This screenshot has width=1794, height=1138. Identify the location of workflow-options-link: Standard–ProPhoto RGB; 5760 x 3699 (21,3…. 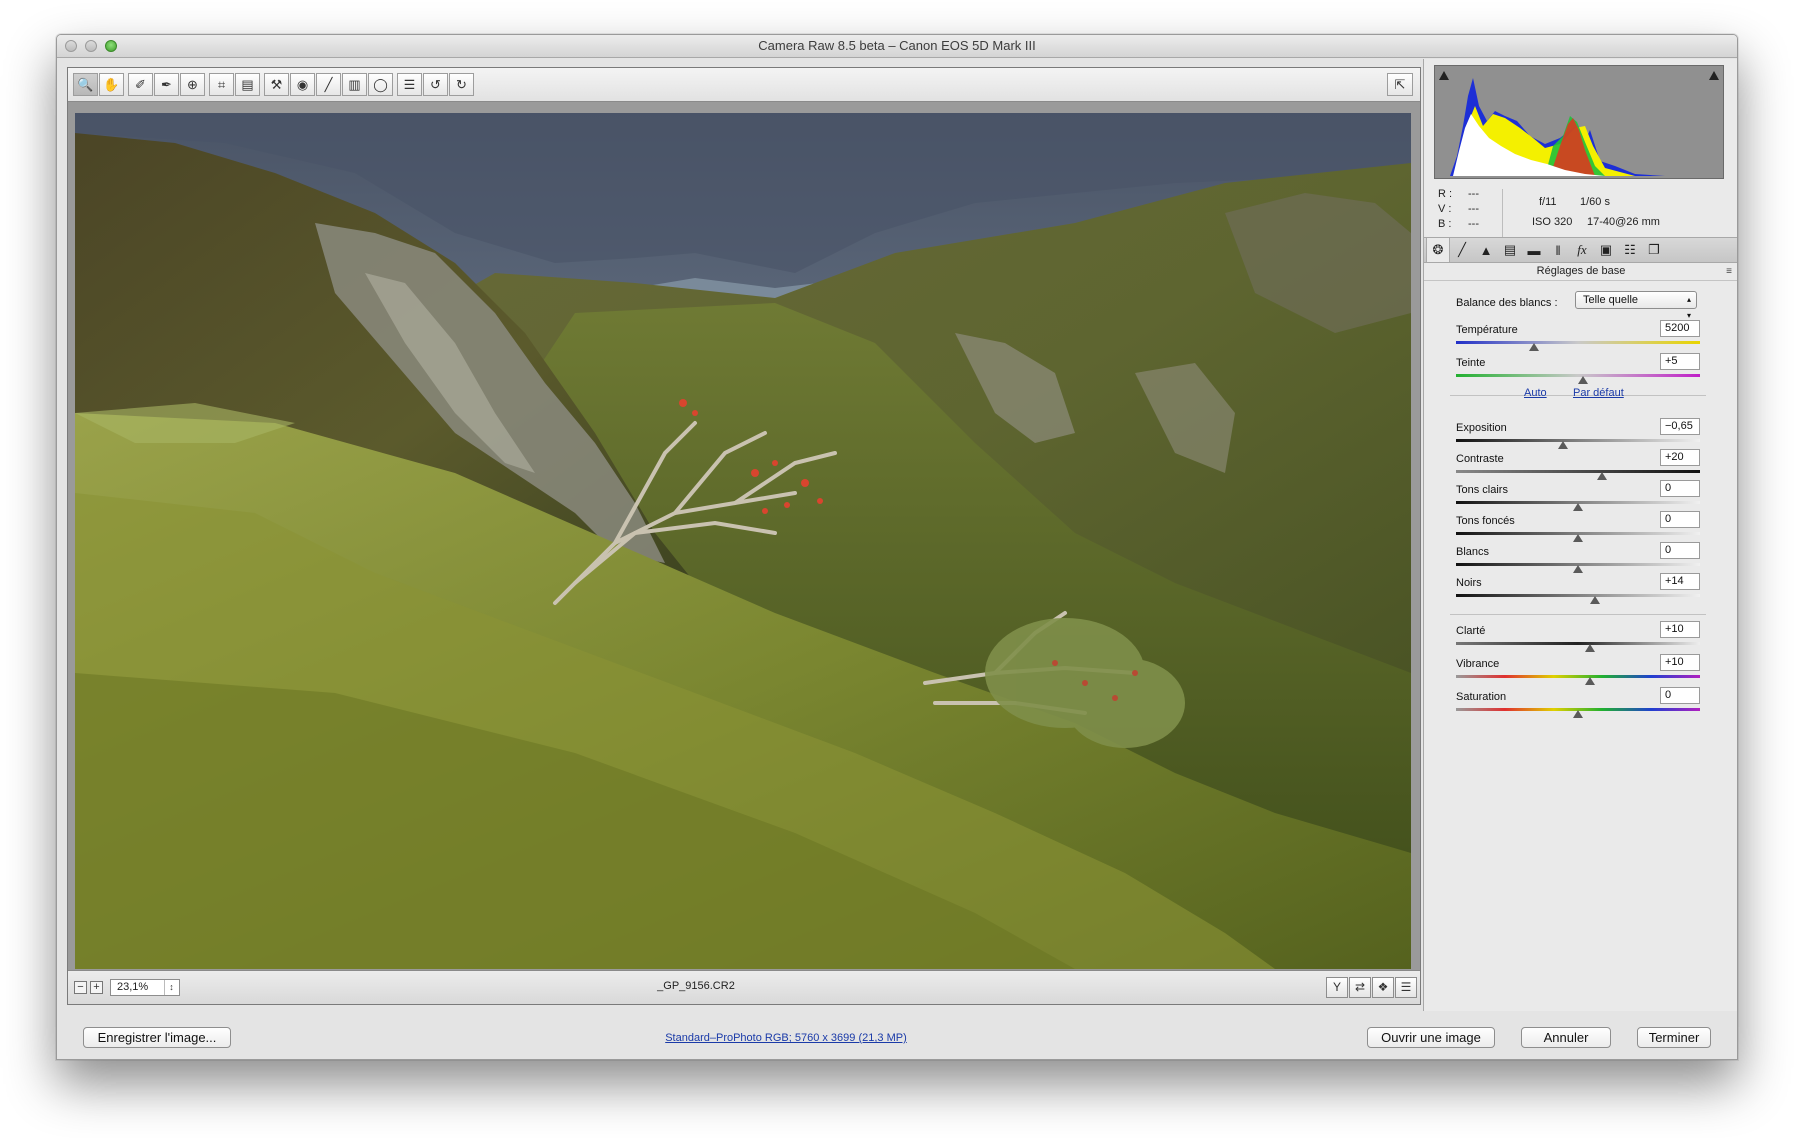
(786, 1038).